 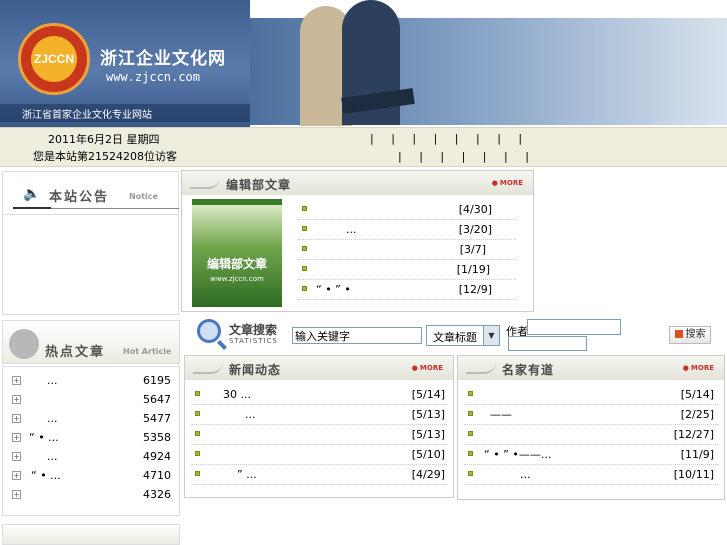 What do you see at coordinates (693, 474) in the screenshot?
I see `list-item-date: [10/11]` at bounding box center [693, 474].